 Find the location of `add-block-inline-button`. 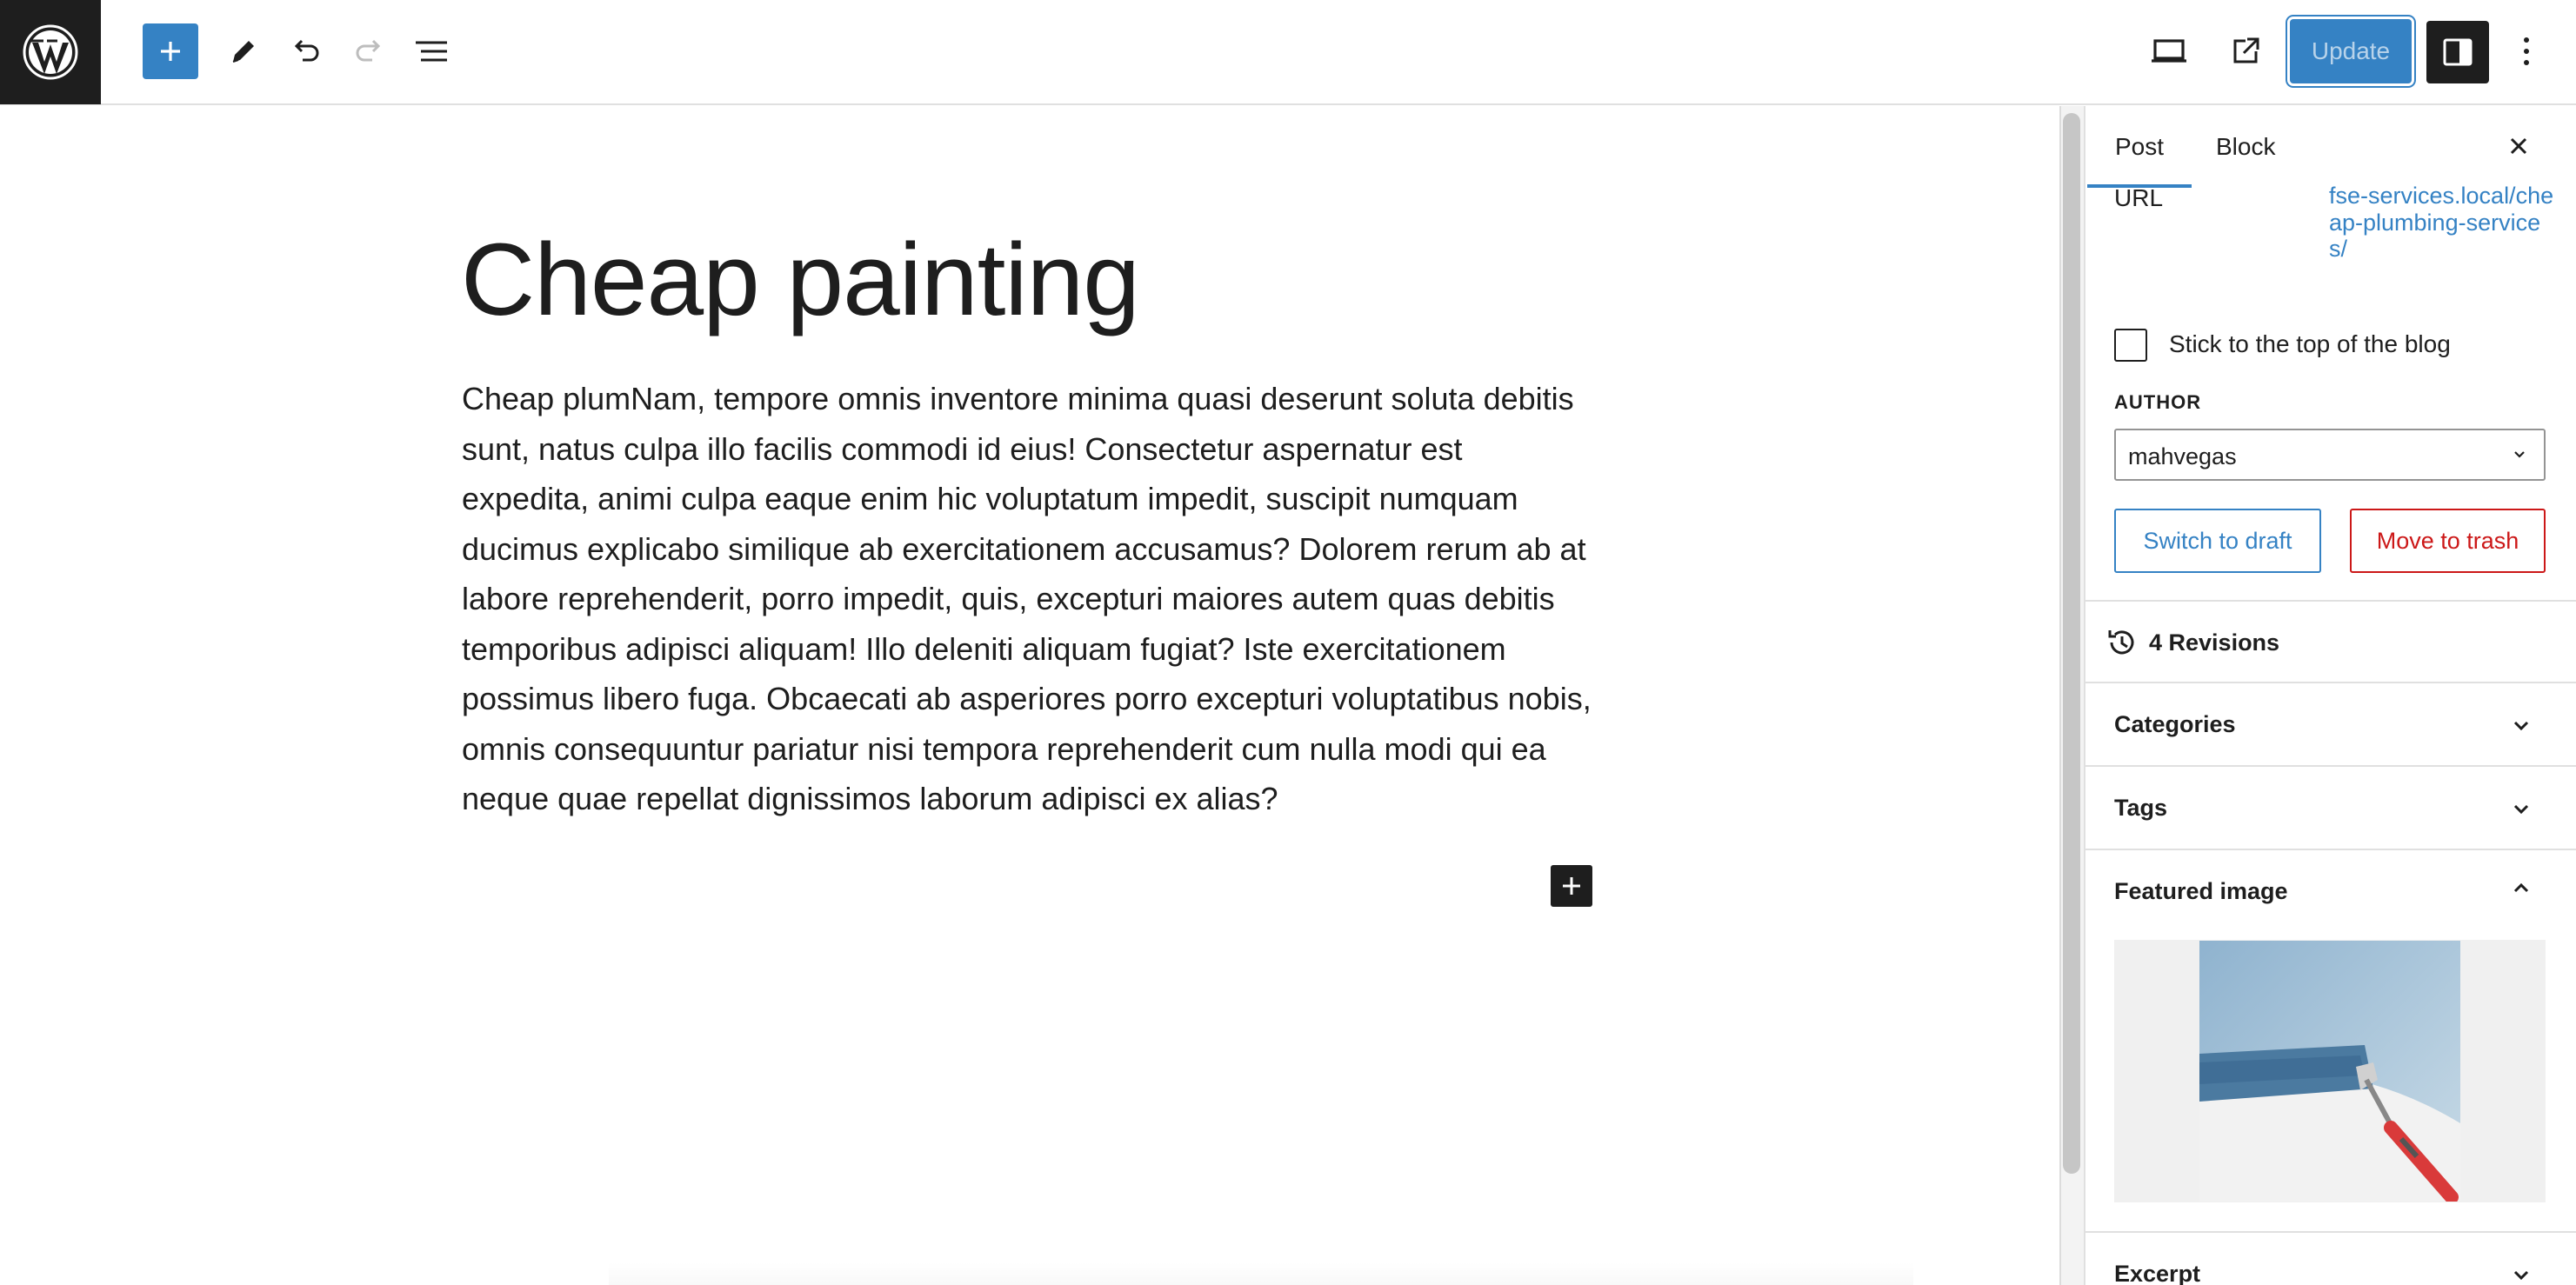

add-block-inline-button is located at coordinates (1572, 886).